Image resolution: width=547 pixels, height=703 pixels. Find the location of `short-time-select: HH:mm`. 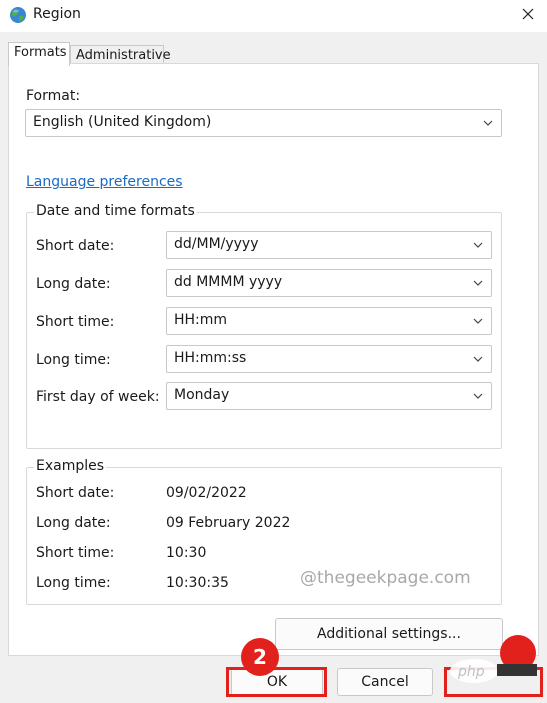

short-time-select: HH:mm is located at coordinates (329, 321).